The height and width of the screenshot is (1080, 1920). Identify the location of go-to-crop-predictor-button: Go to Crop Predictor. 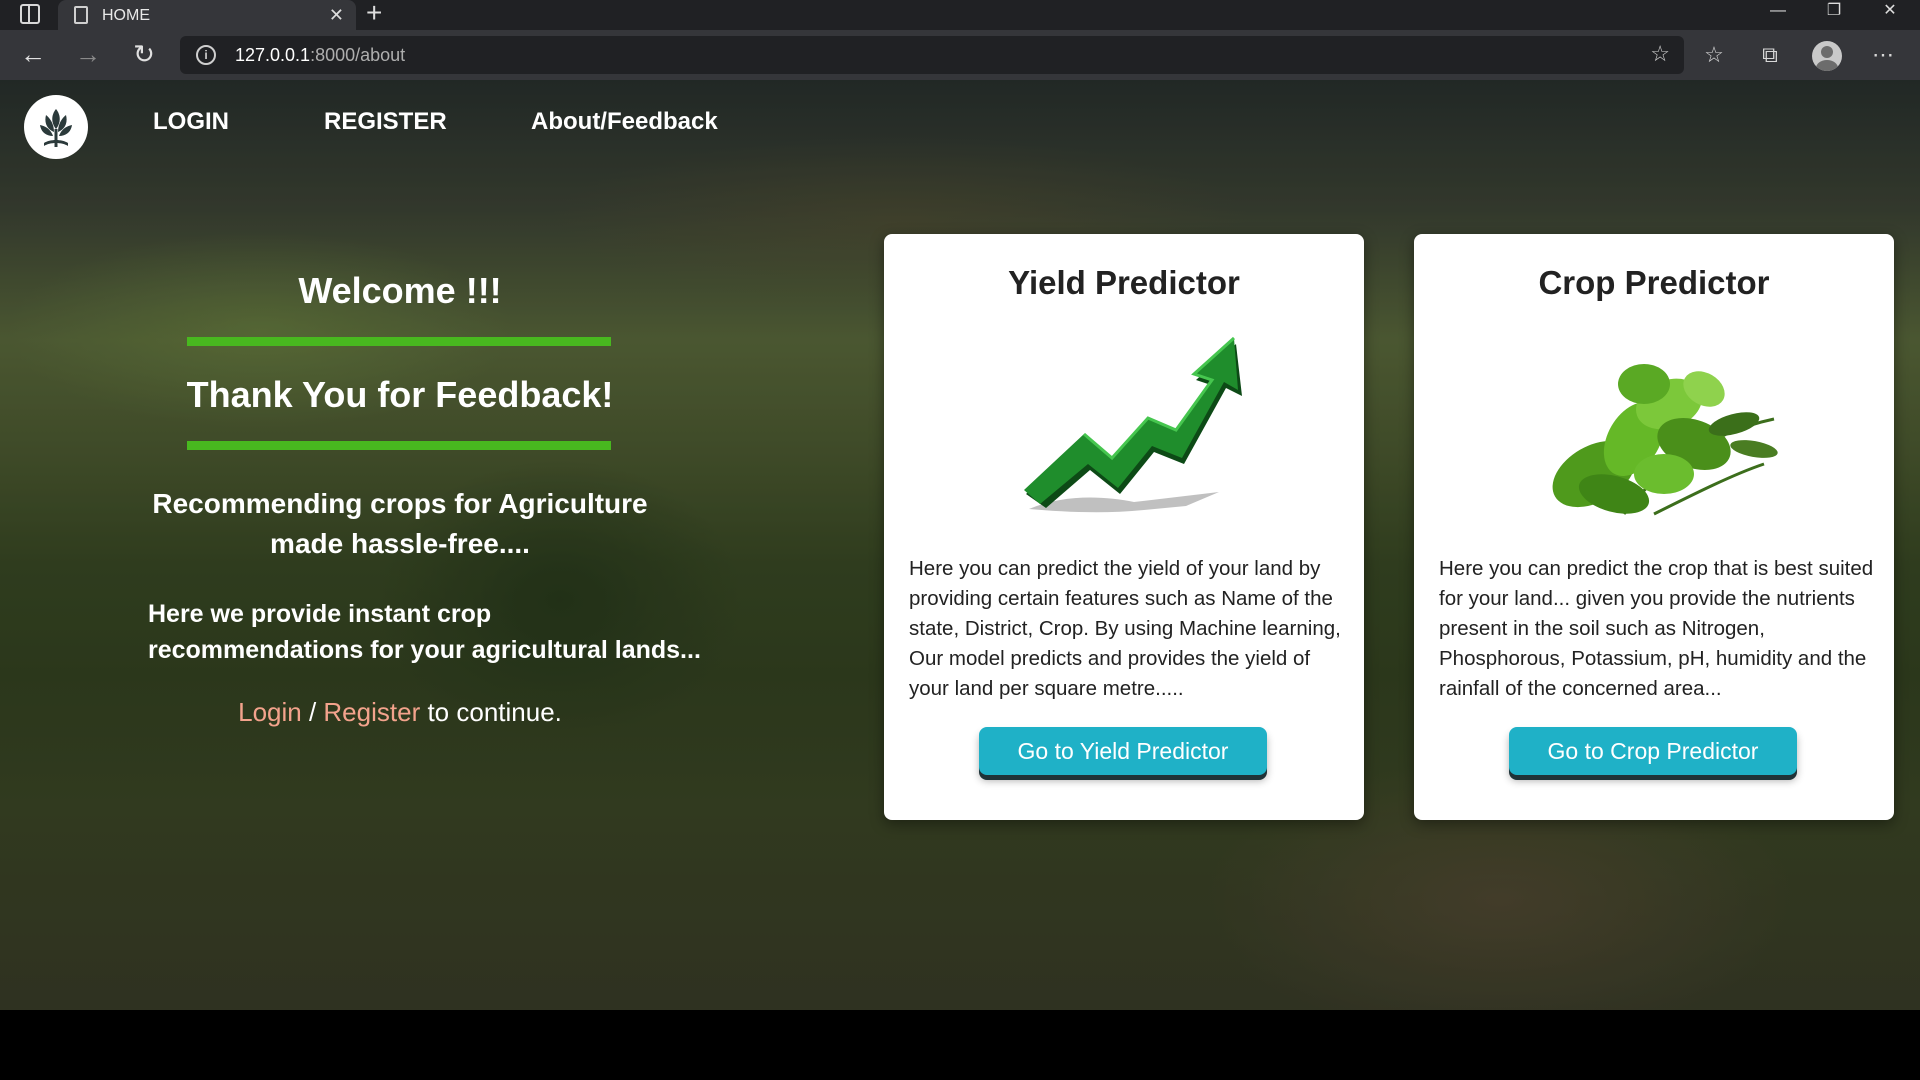
(1653, 751).